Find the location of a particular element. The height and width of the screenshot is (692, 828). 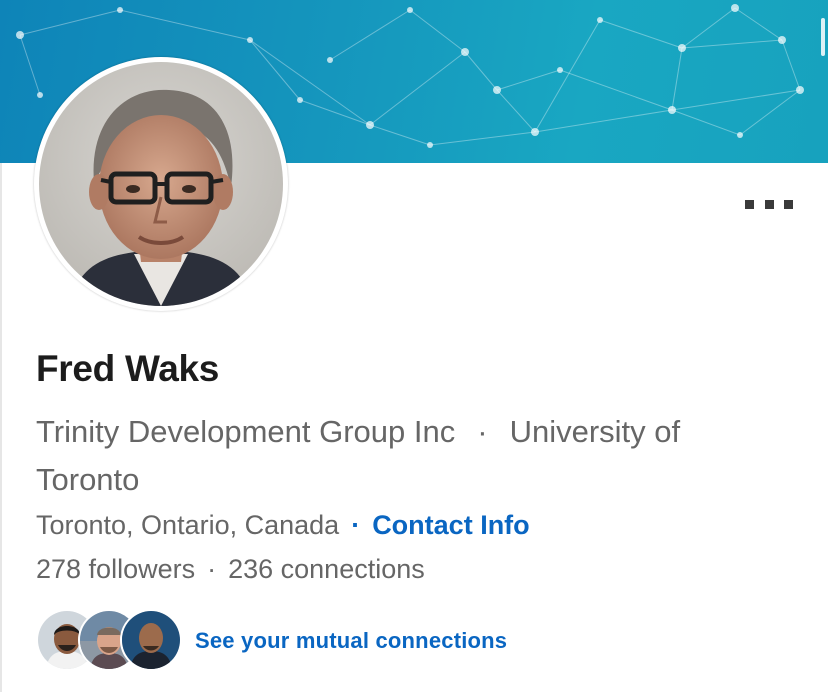

contact-info-link: Contact Info is located at coordinates (450, 525).